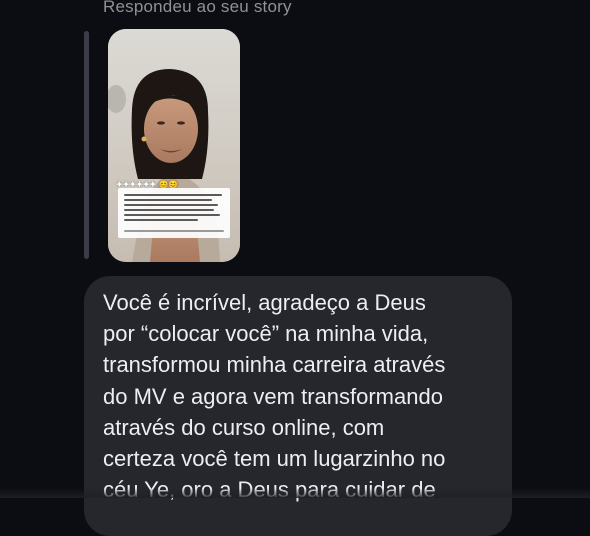 Image resolution: width=590 pixels, height=536 pixels. Describe the element at coordinates (174, 145) in the screenshot. I see `story-thumbnail: ✦✦✦✦✦✦ 😊😊` at that location.